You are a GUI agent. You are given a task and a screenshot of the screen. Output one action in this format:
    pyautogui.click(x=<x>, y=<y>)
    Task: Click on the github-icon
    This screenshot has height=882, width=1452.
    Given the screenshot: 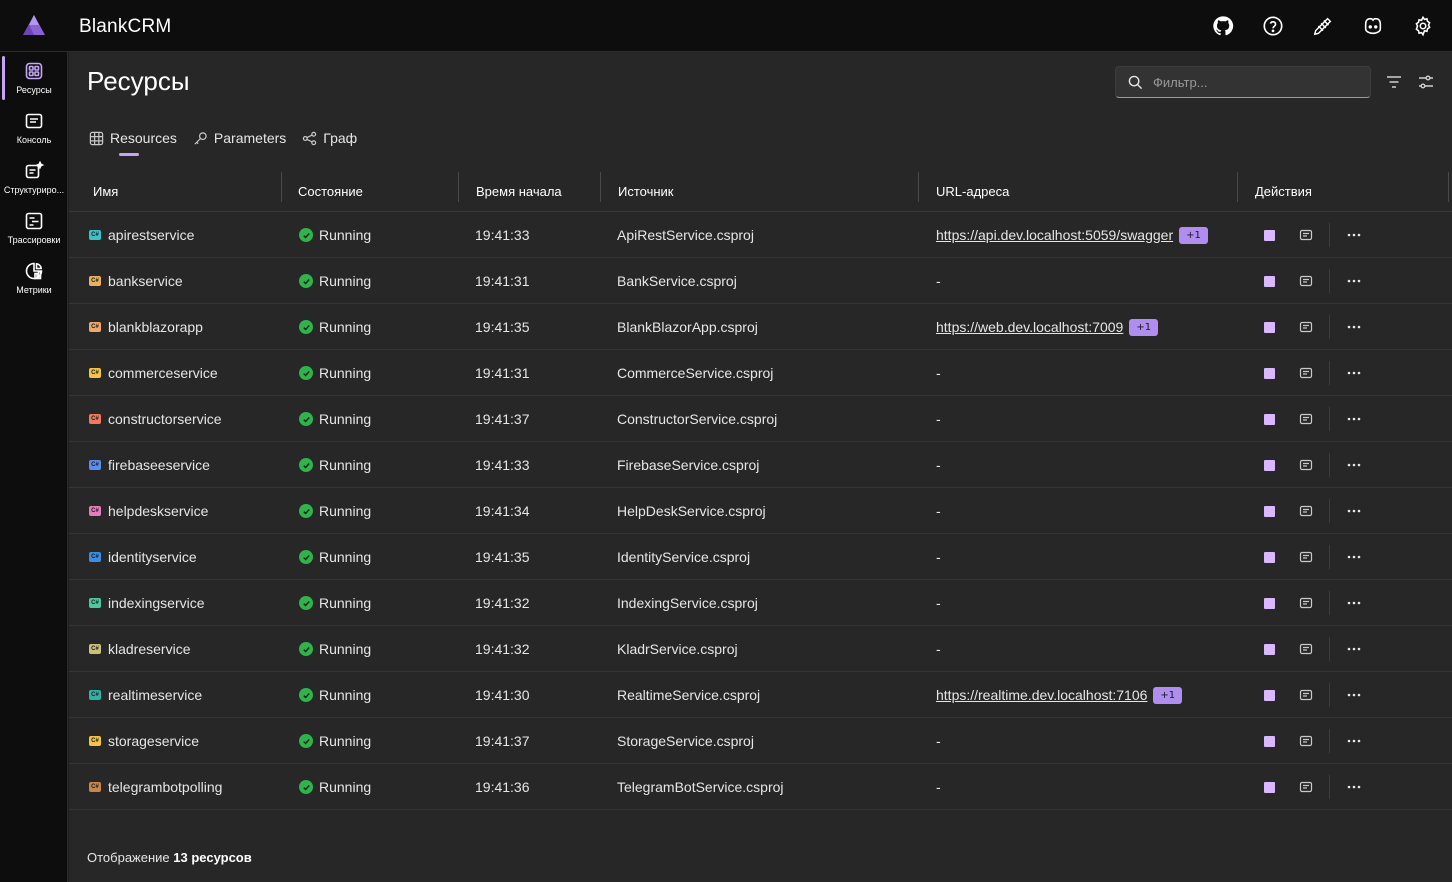 What is the action you would take?
    pyautogui.click(x=1223, y=26)
    